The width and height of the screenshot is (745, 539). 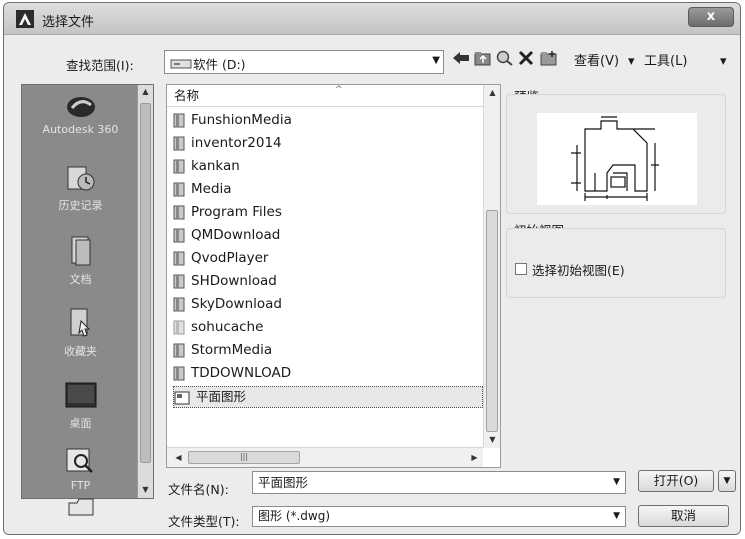 I want to click on drawing-thumbnail, so click(x=615, y=158).